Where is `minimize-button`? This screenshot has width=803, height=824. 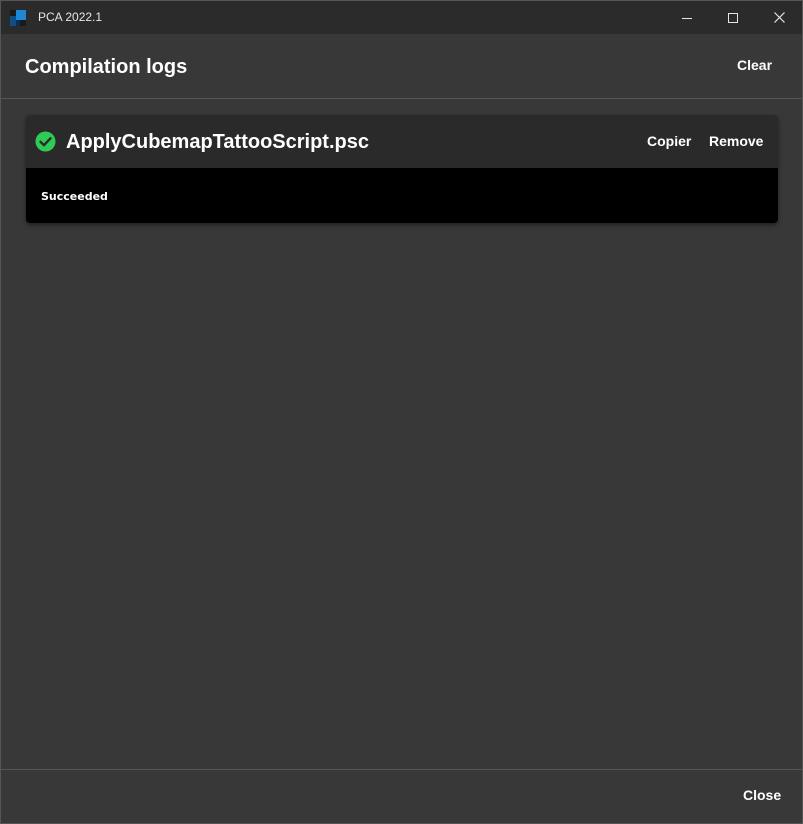 minimize-button is located at coordinates (687, 17).